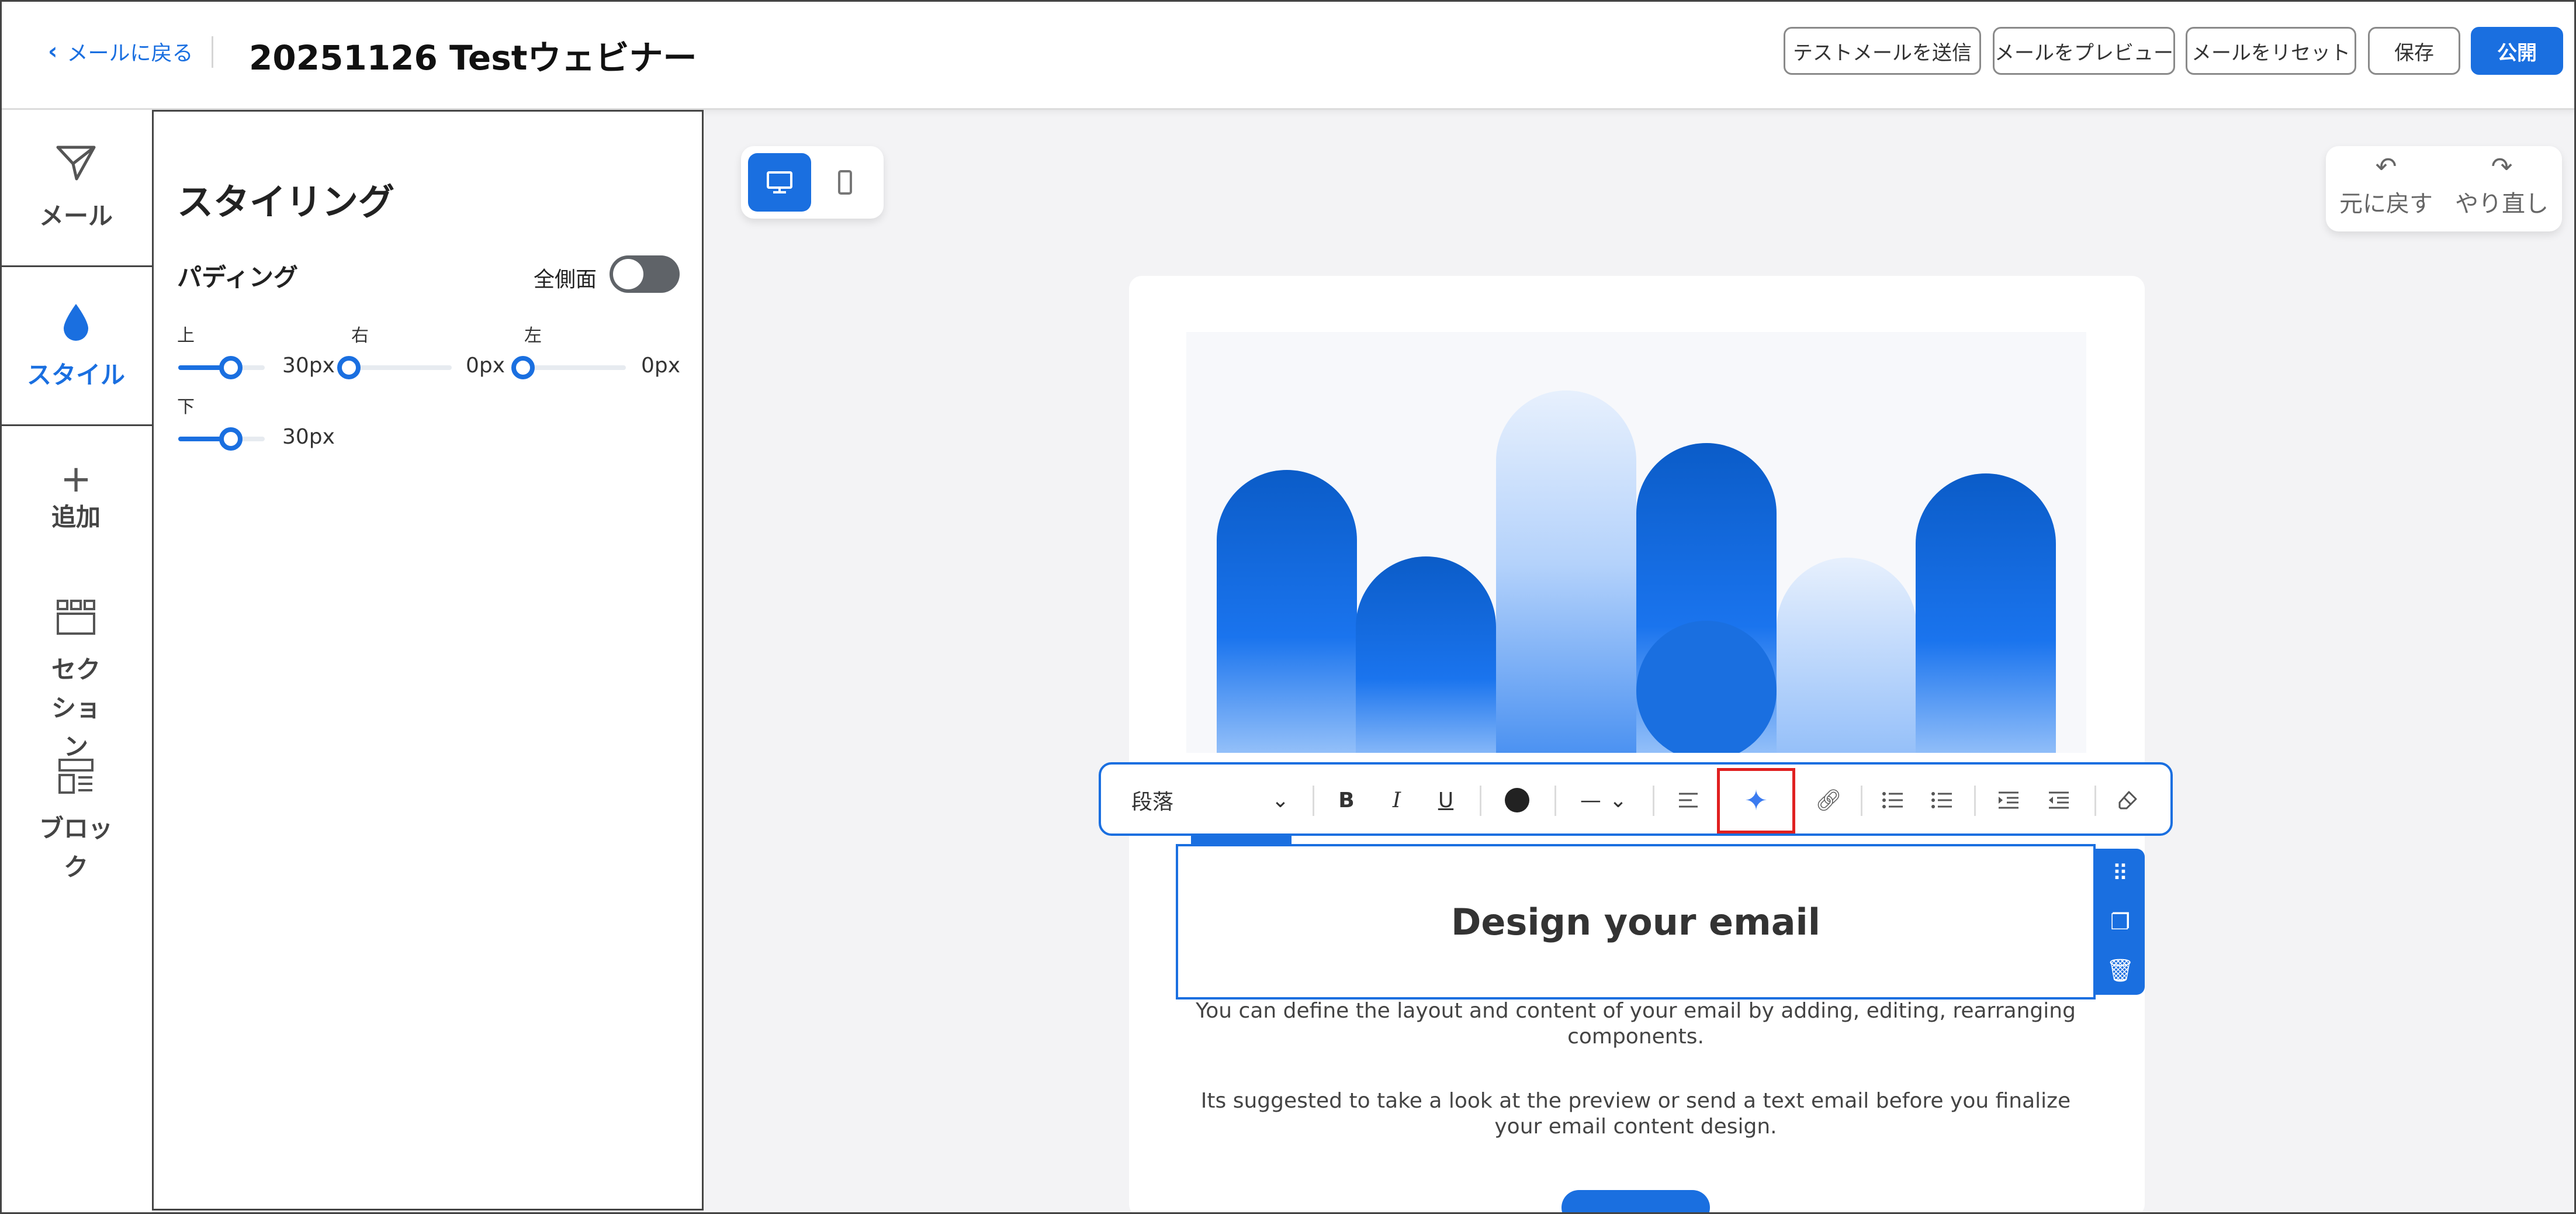 The height and width of the screenshot is (1214, 2576). What do you see at coordinates (2386, 204) in the screenshot?
I see `undo-label: 元に戻す` at bounding box center [2386, 204].